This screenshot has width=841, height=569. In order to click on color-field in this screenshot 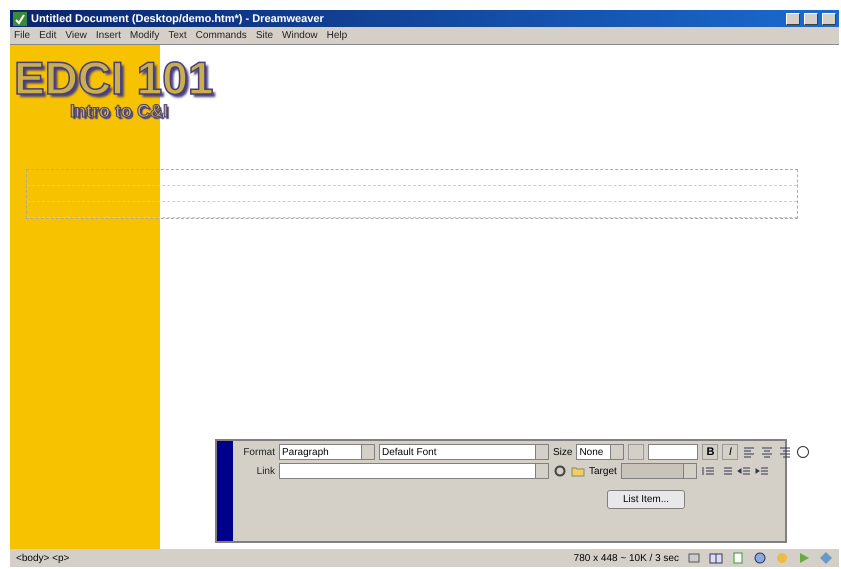, I will do `click(673, 452)`.